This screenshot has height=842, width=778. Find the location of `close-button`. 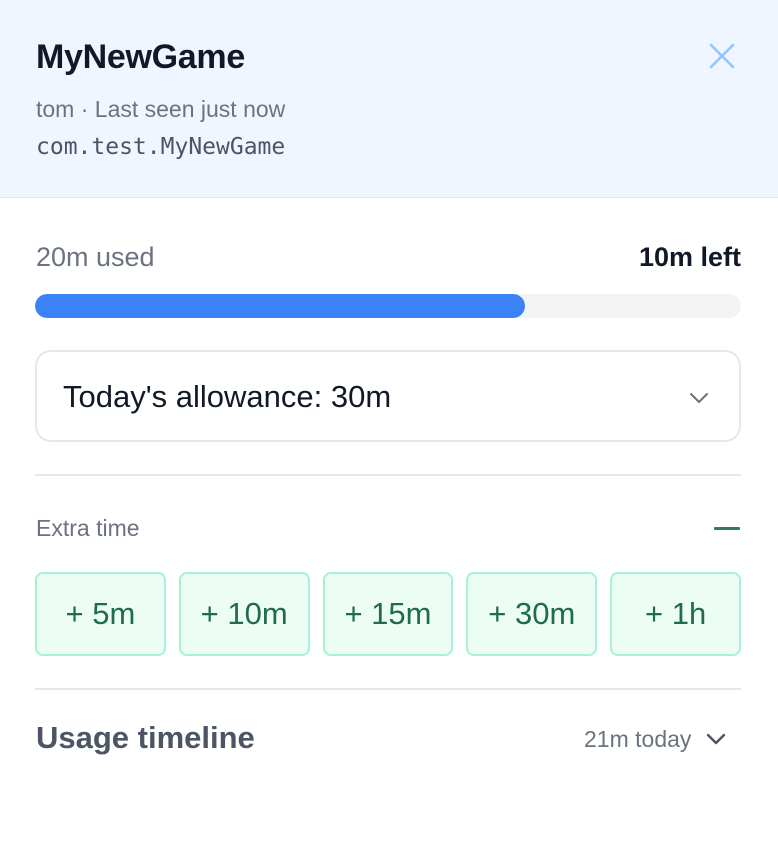

close-button is located at coordinates (722, 56).